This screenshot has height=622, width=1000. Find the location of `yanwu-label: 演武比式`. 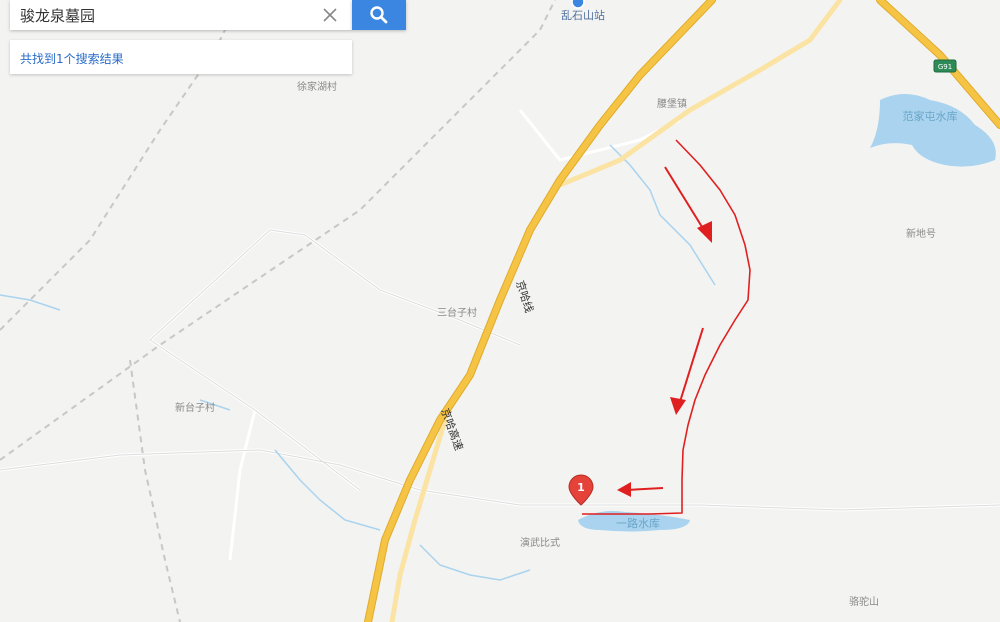

yanwu-label: 演武比式 is located at coordinates (540, 542).